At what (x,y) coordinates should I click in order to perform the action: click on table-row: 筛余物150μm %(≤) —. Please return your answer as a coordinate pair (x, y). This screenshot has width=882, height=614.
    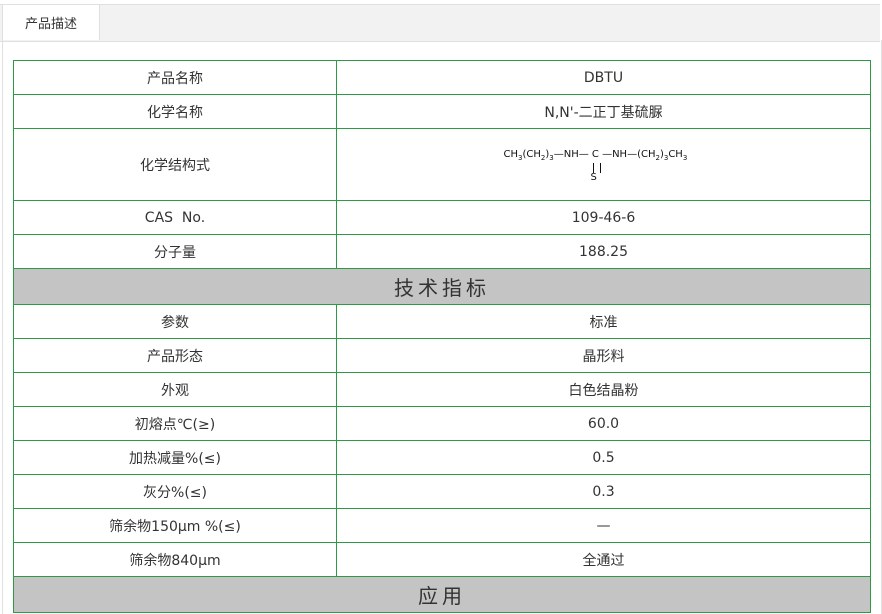
    Looking at the image, I should click on (442, 525).